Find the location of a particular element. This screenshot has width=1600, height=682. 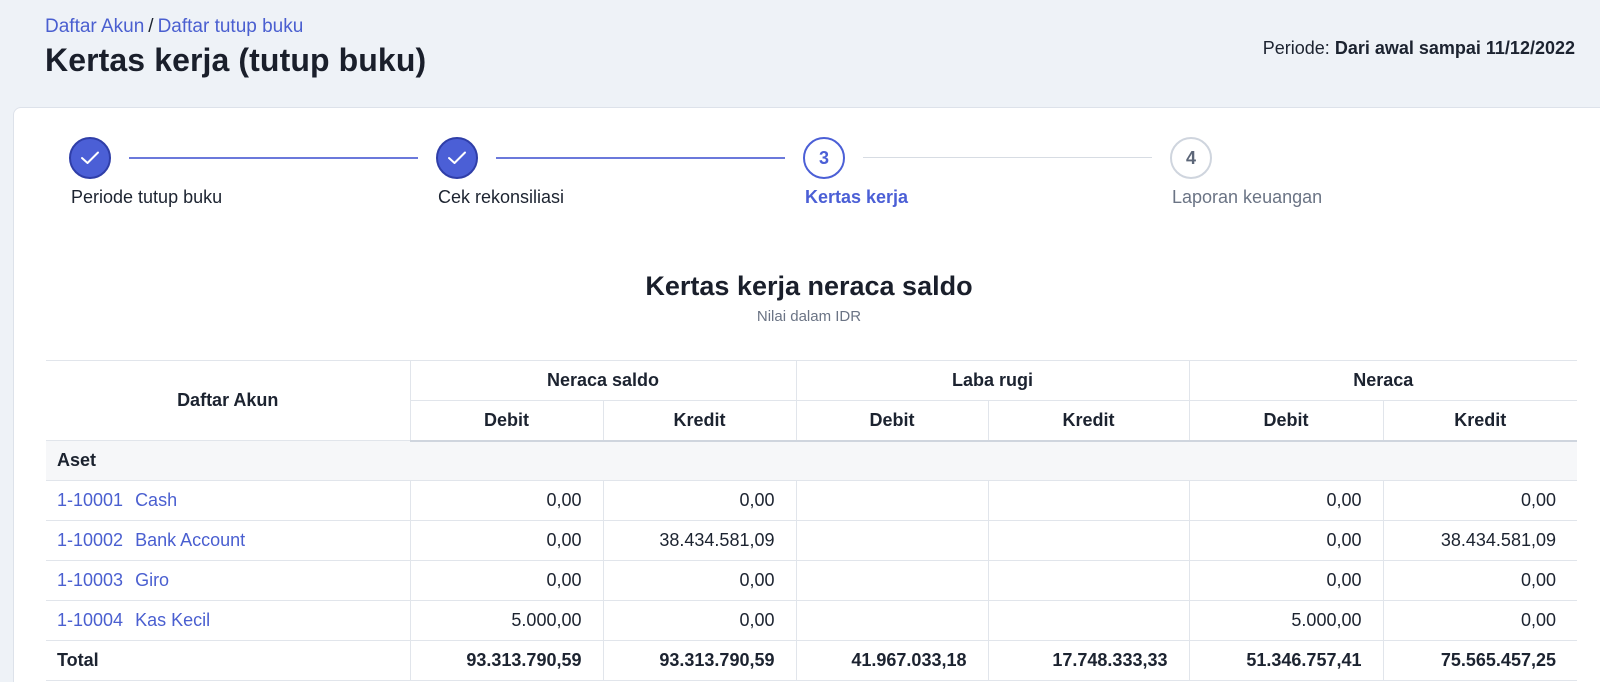

group-header-neraca: Neraca is located at coordinates (1382, 380).